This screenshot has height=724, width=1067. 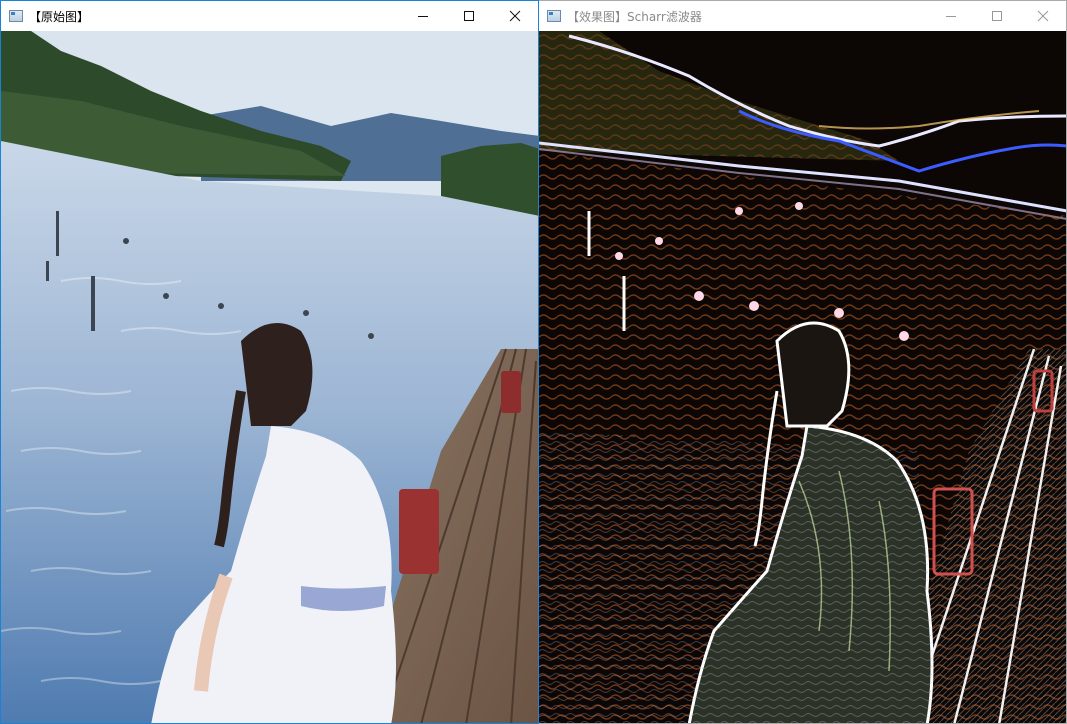 I want to click on original-window-titlebar: 【原始图】, so click(x=269, y=16).